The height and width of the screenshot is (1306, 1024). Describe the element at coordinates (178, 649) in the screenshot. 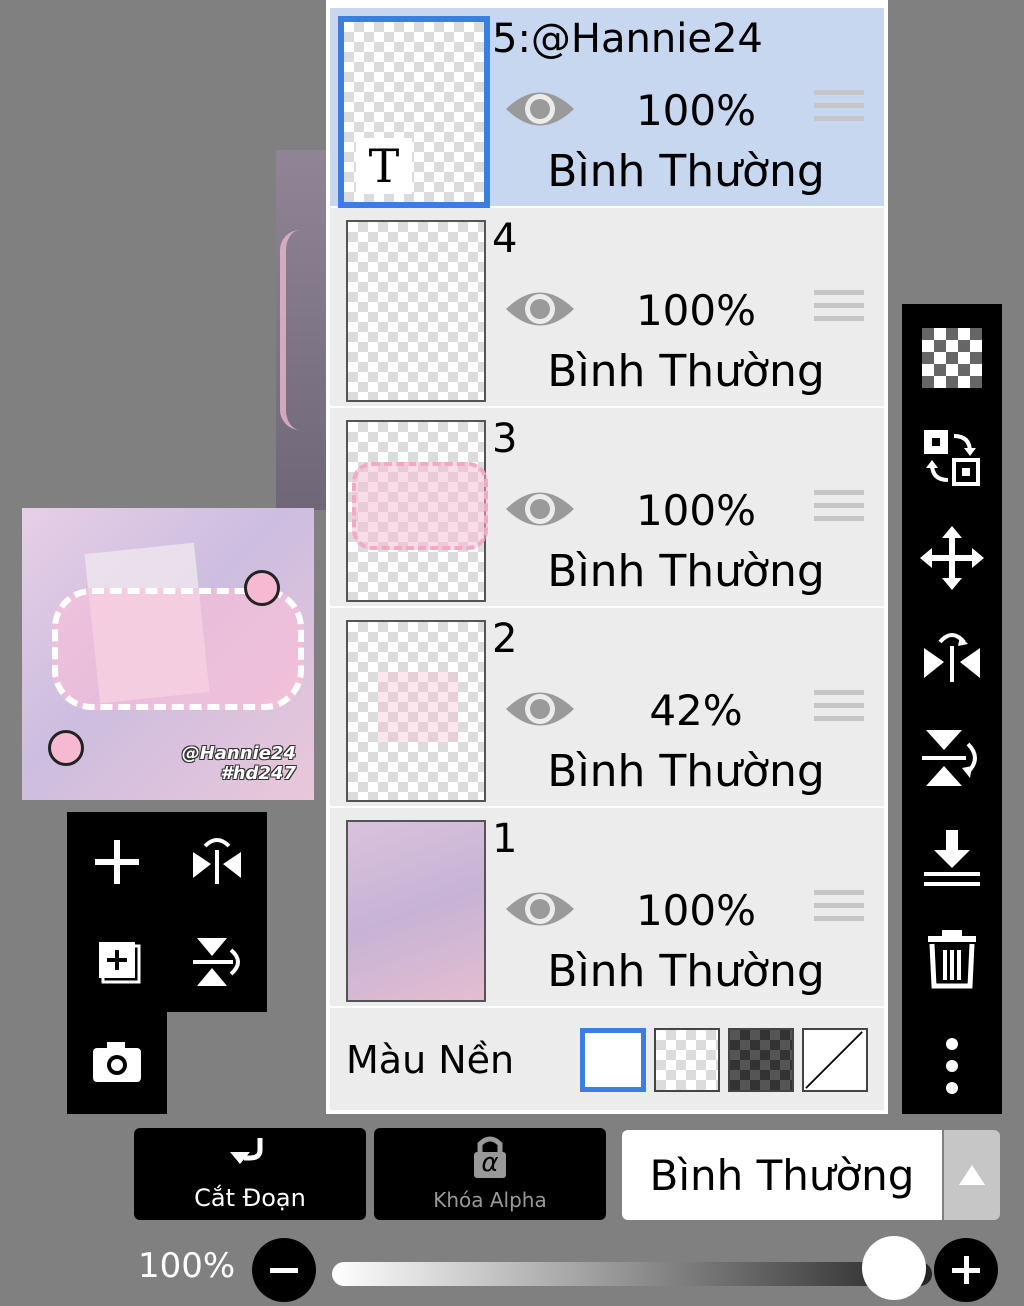

I see `sticker-lettering` at that location.